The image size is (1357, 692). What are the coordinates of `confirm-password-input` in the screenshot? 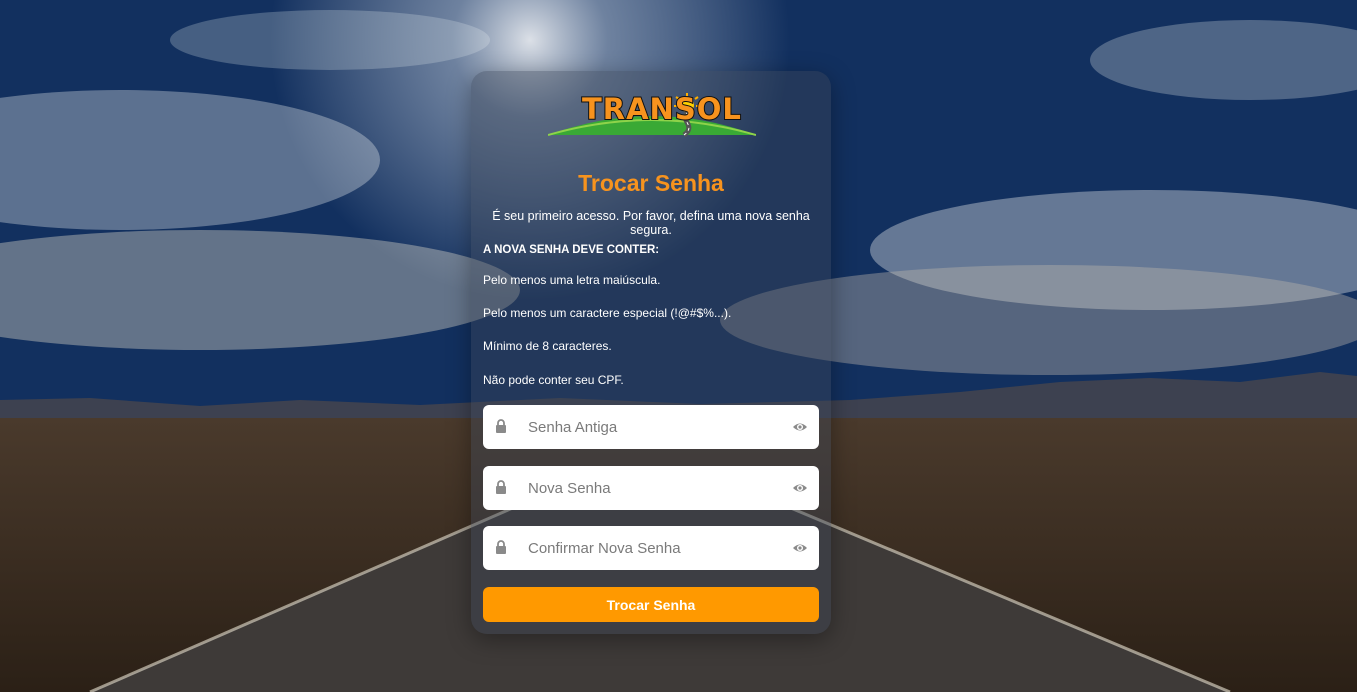 It's located at (653, 548).